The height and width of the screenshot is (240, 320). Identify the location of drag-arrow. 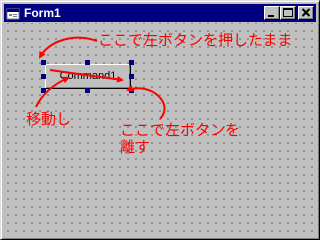
(86, 76).